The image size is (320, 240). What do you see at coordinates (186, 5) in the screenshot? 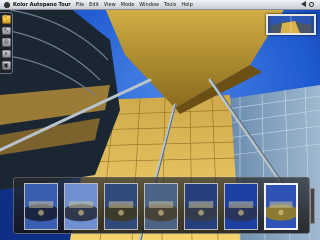
I see `menu-help: Help` at bounding box center [186, 5].